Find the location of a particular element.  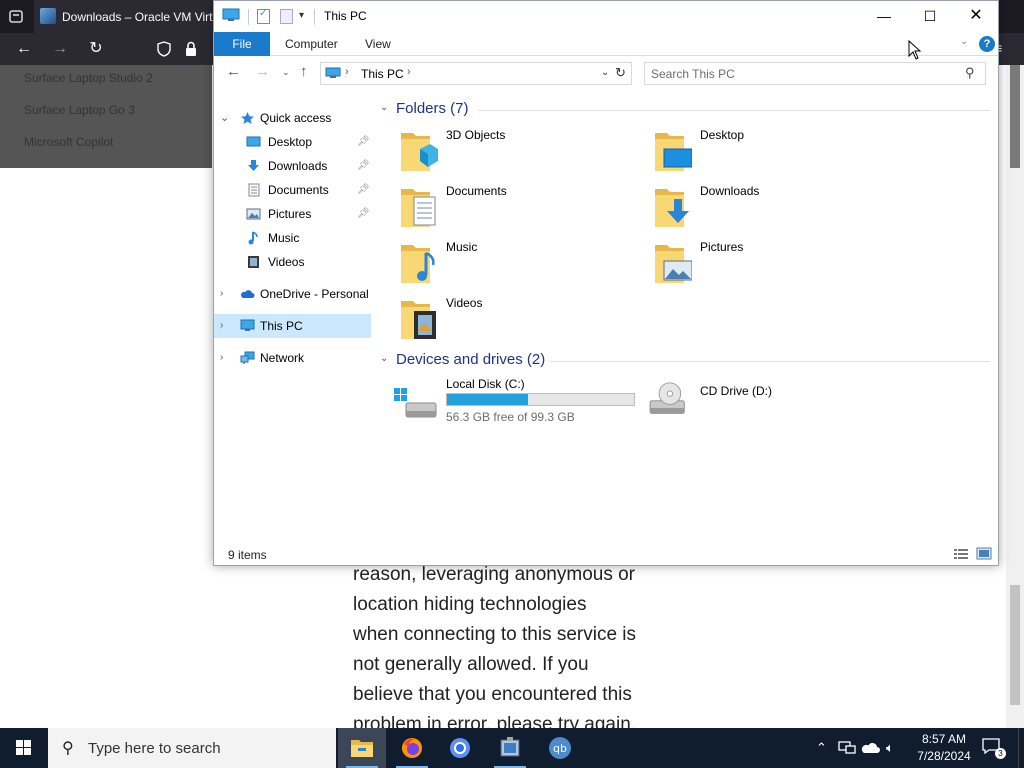

nav-label: Pictures is located at coordinates (290, 214).